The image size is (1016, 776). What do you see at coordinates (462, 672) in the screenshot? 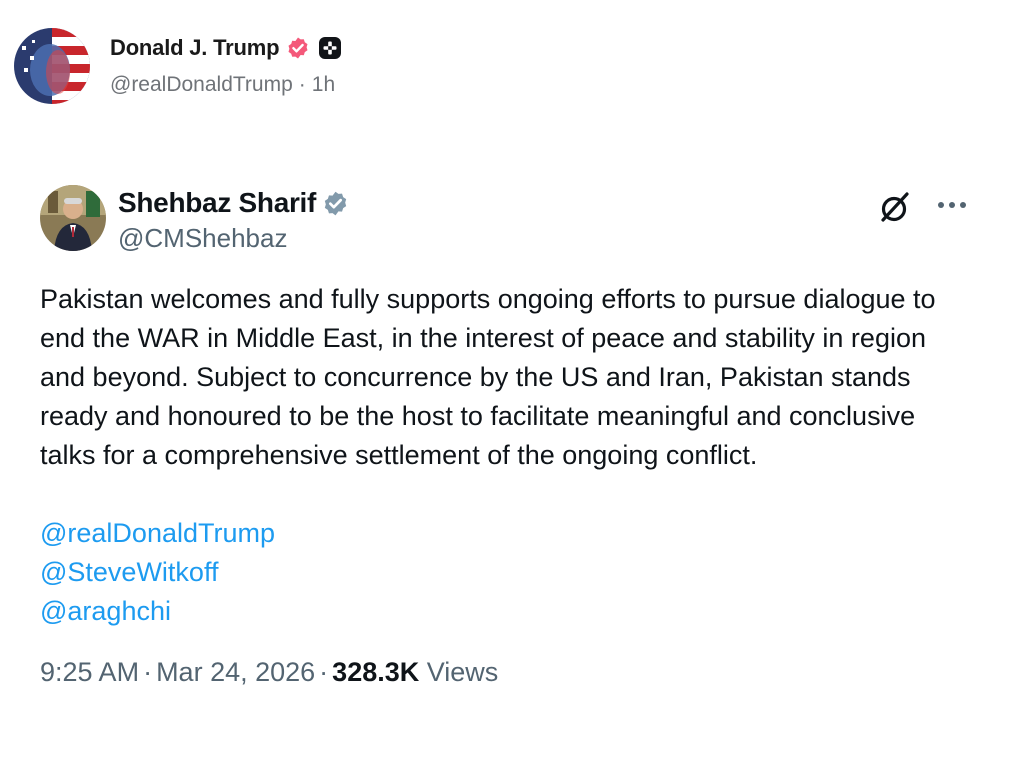
I see `views-label: Views` at bounding box center [462, 672].